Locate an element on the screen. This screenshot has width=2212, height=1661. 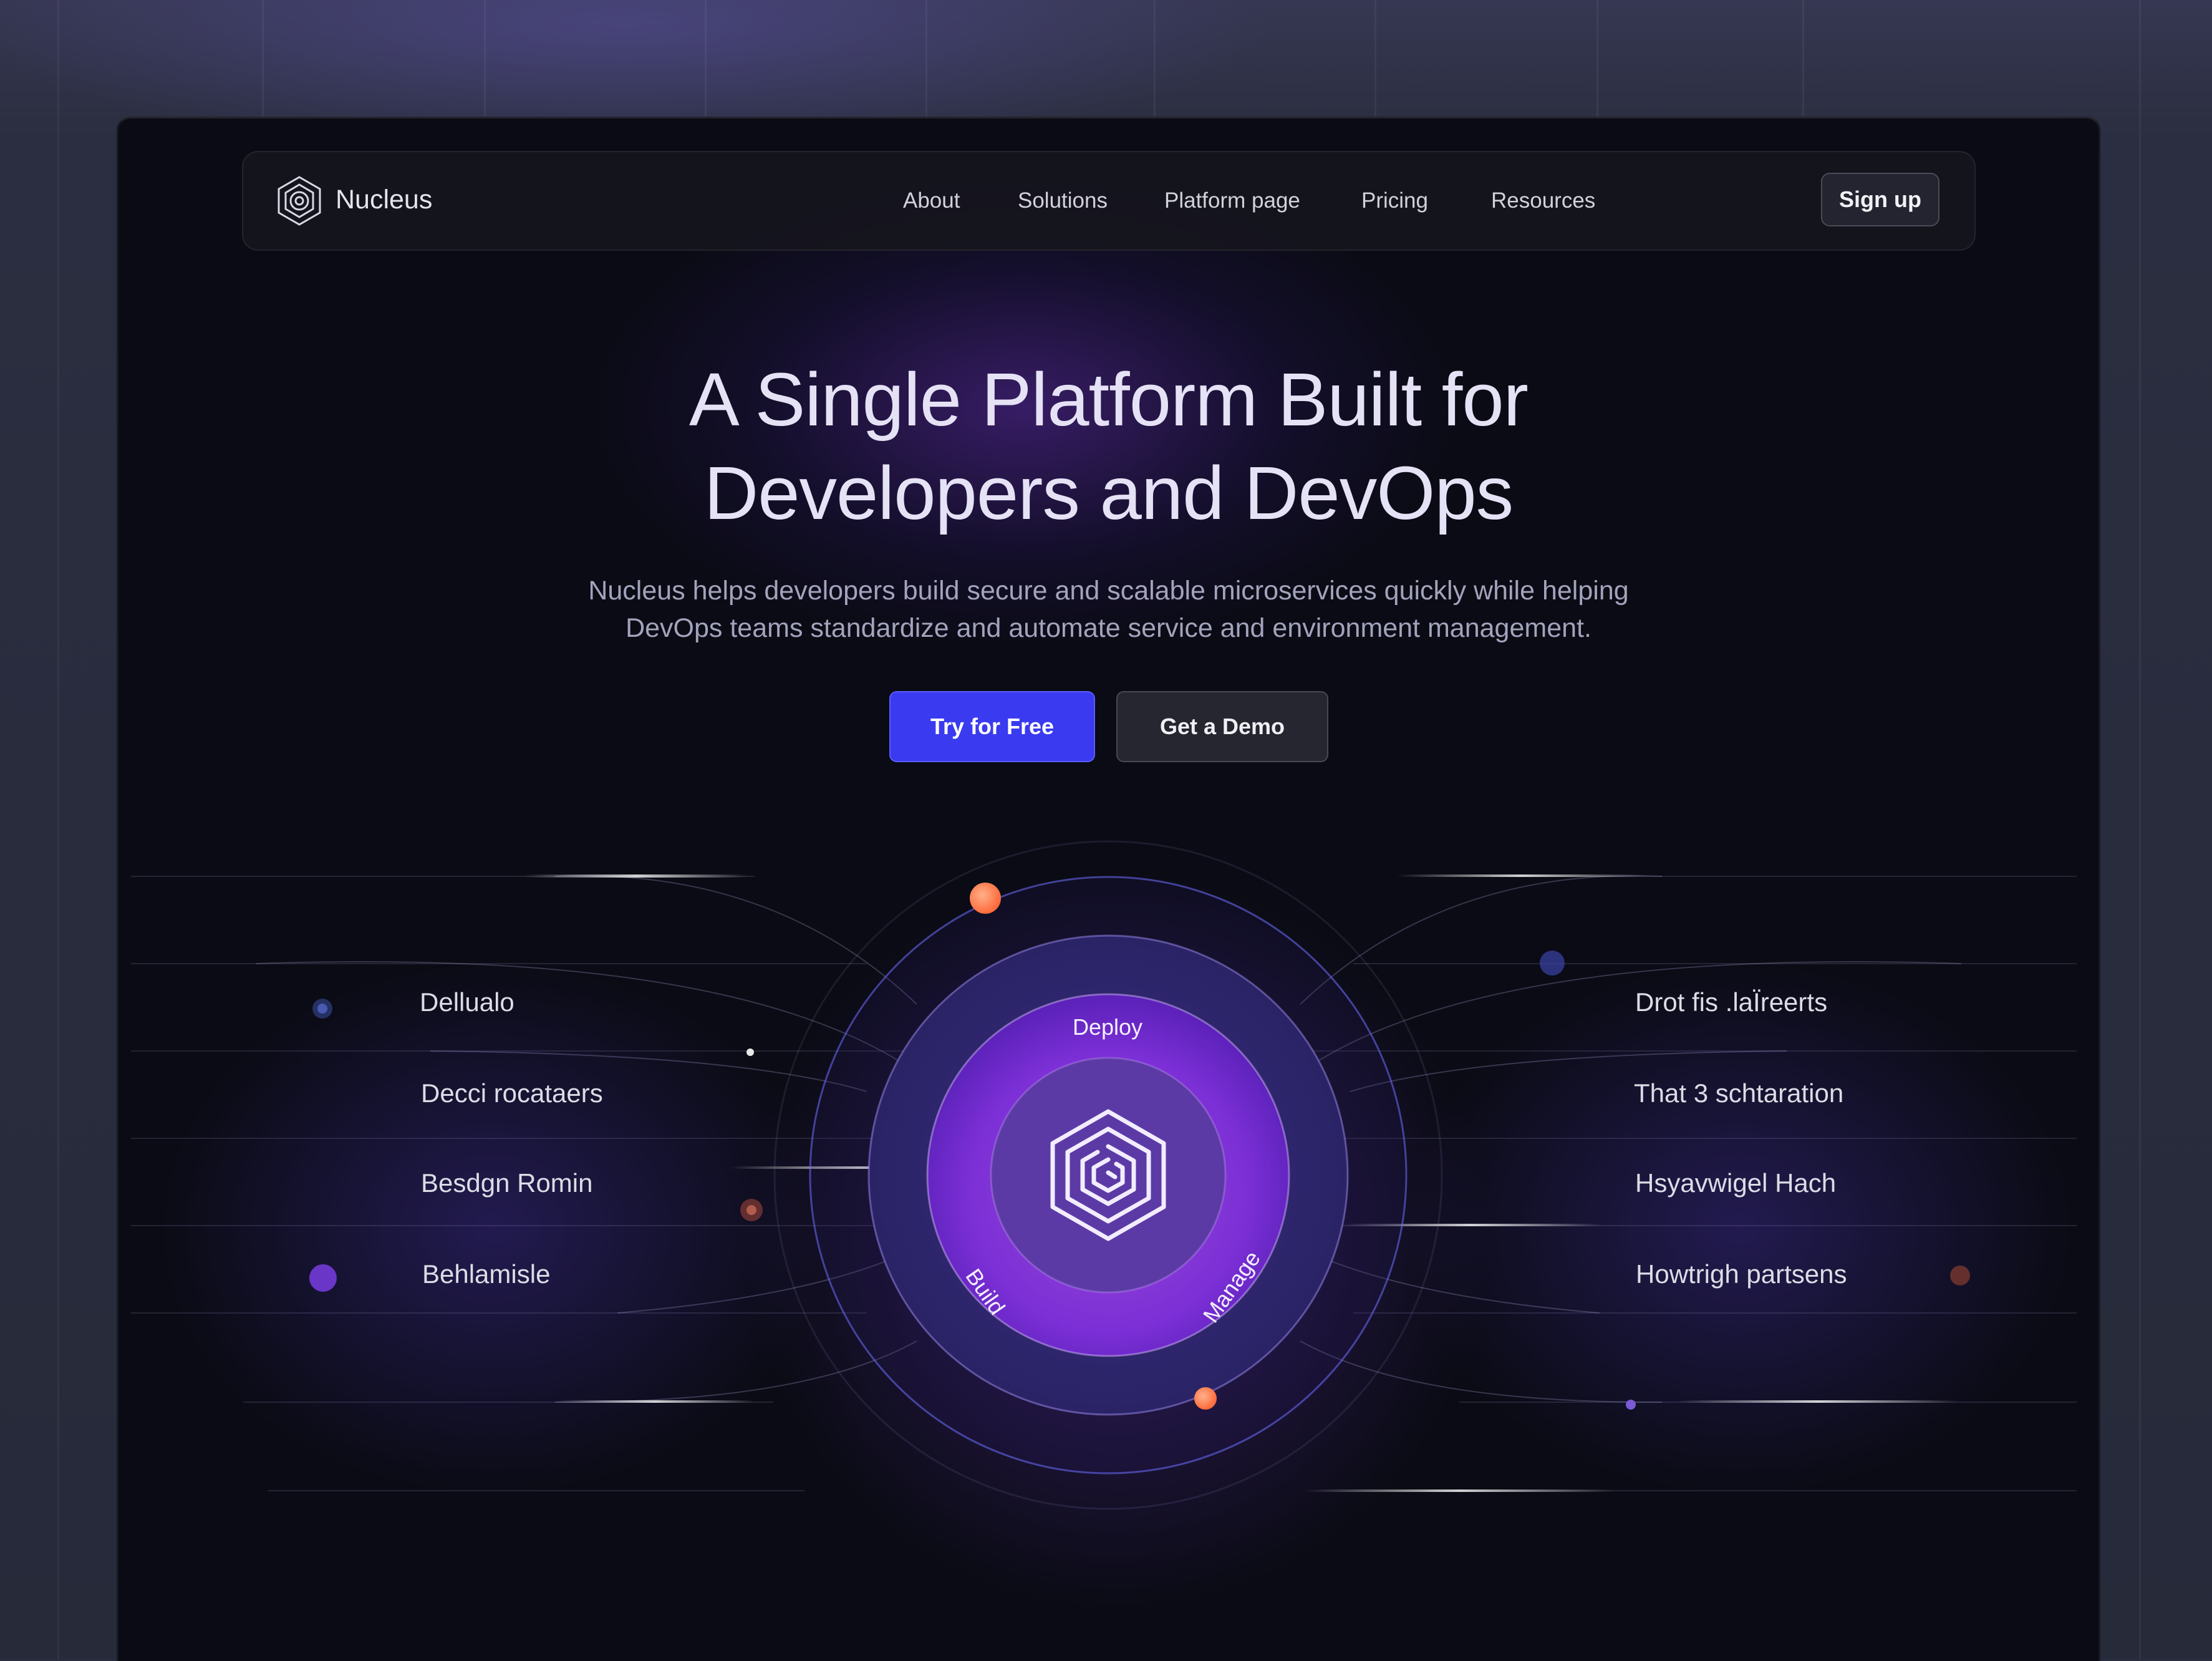
left-feature-label: Behlamisle is located at coordinates (486, 1274).